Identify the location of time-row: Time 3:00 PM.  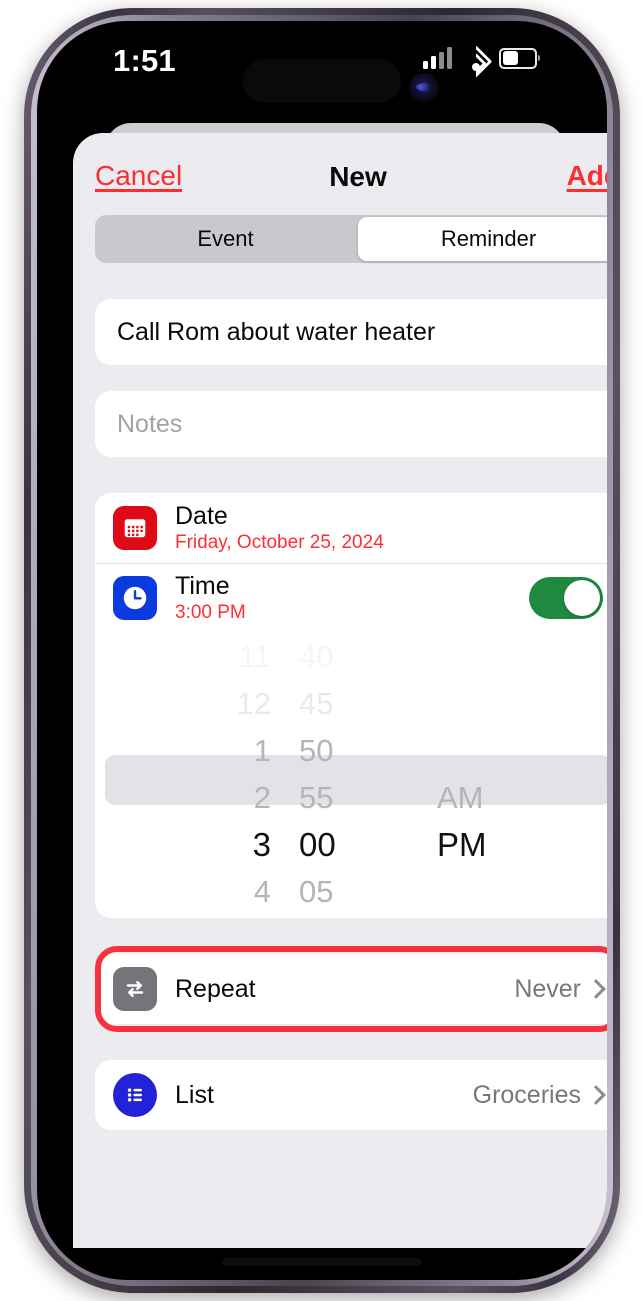
(351, 598).